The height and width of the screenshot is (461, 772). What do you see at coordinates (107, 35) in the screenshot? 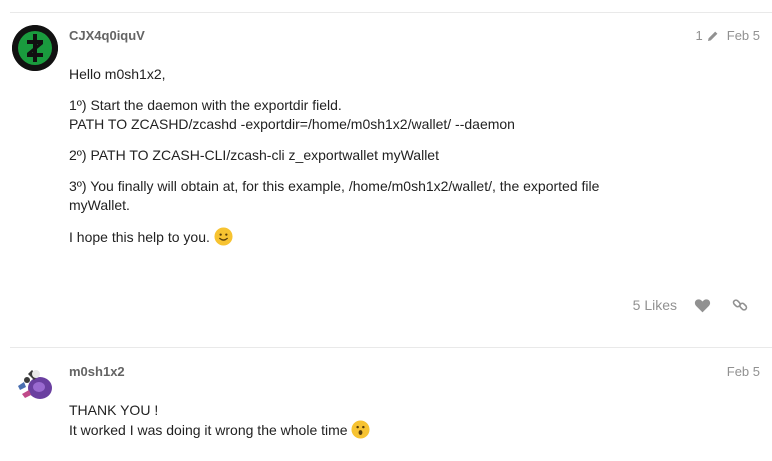
I see `username: CJX4q0iquV` at bounding box center [107, 35].